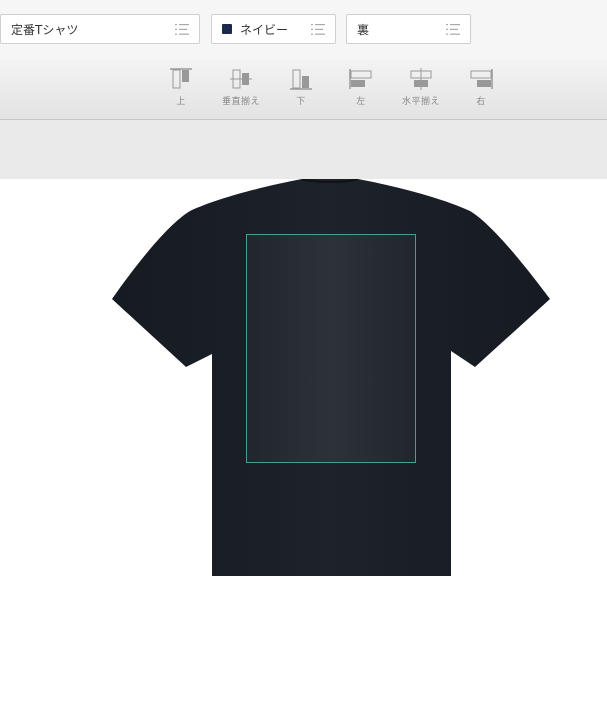 The width and height of the screenshot is (607, 710). Describe the element at coordinates (421, 79) in the screenshot. I see `align-hcenter-icon` at that location.